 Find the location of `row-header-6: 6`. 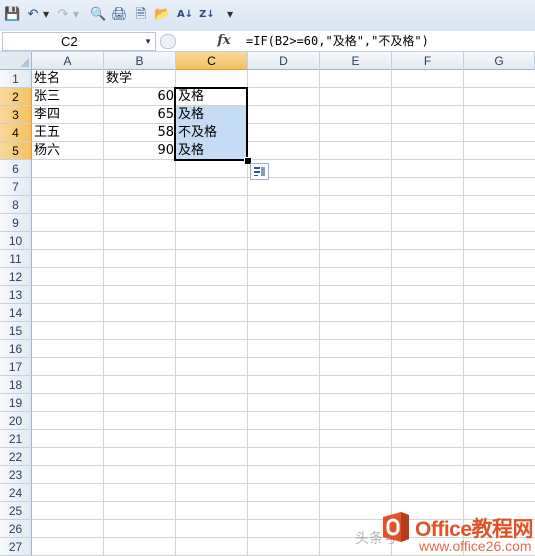

row-header-6: 6 is located at coordinates (16, 169).